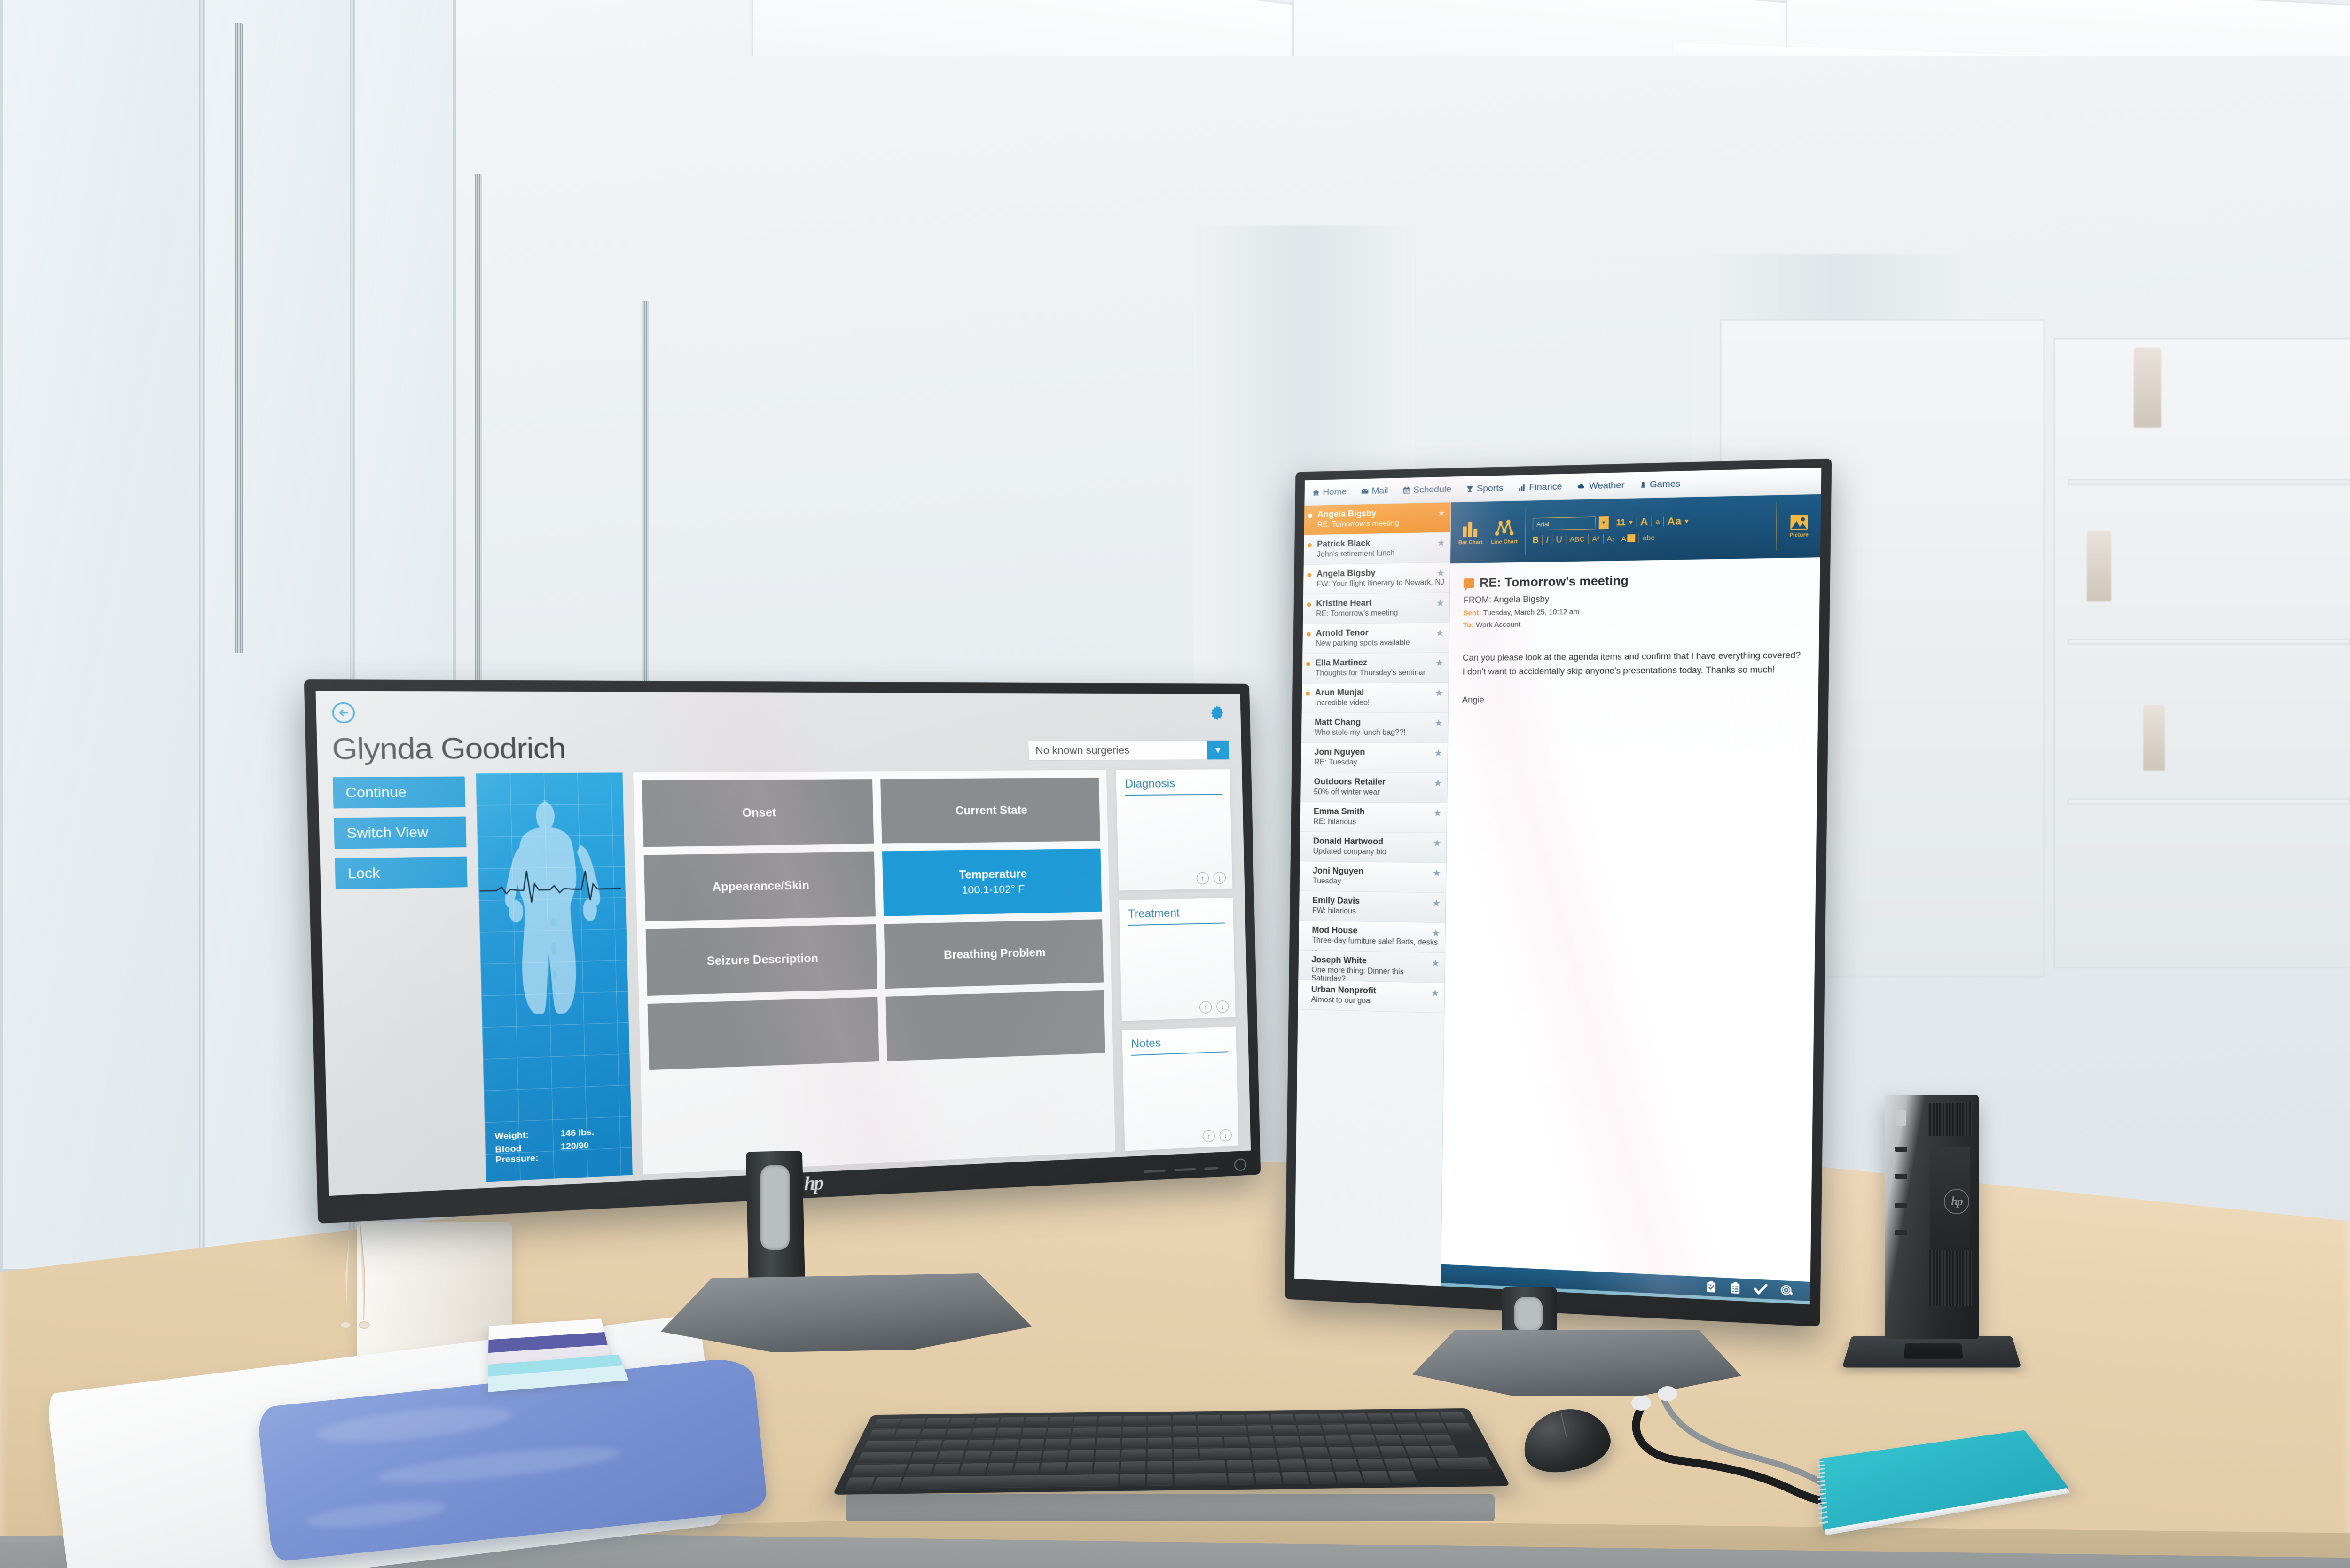 The image size is (2350, 1568). Describe the element at coordinates (1374, 787) in the screenshot. I see `message-list-item: Outdoors Retailer 50% off winter wear ★` at that location.